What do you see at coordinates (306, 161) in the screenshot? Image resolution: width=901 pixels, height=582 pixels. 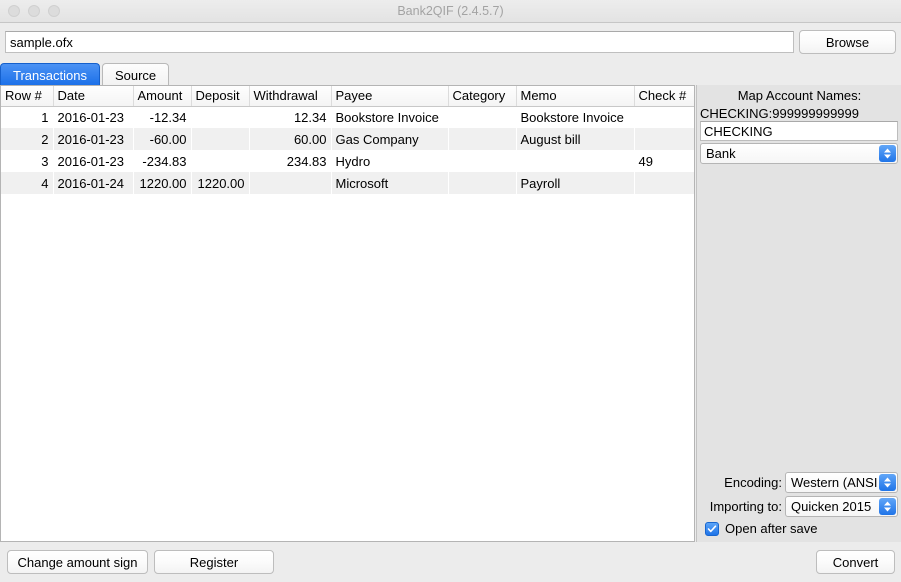 I see `cell-withdrawal: 234.83` at bounding box center [306, 161].